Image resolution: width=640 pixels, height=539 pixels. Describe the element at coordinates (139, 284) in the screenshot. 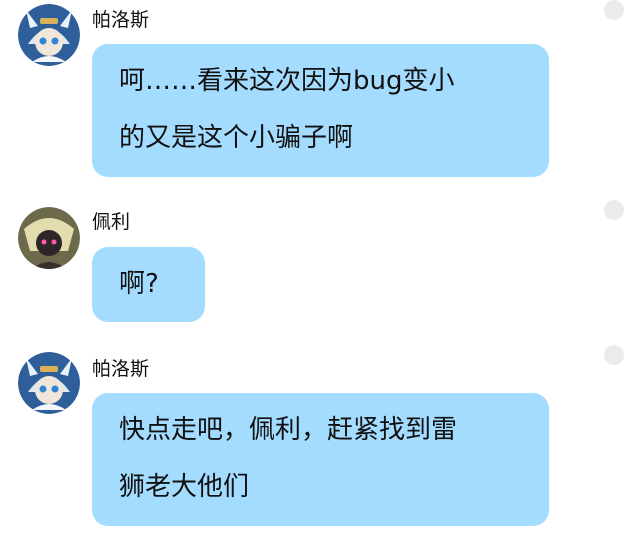

I see `message-line: 啊?` at that location.